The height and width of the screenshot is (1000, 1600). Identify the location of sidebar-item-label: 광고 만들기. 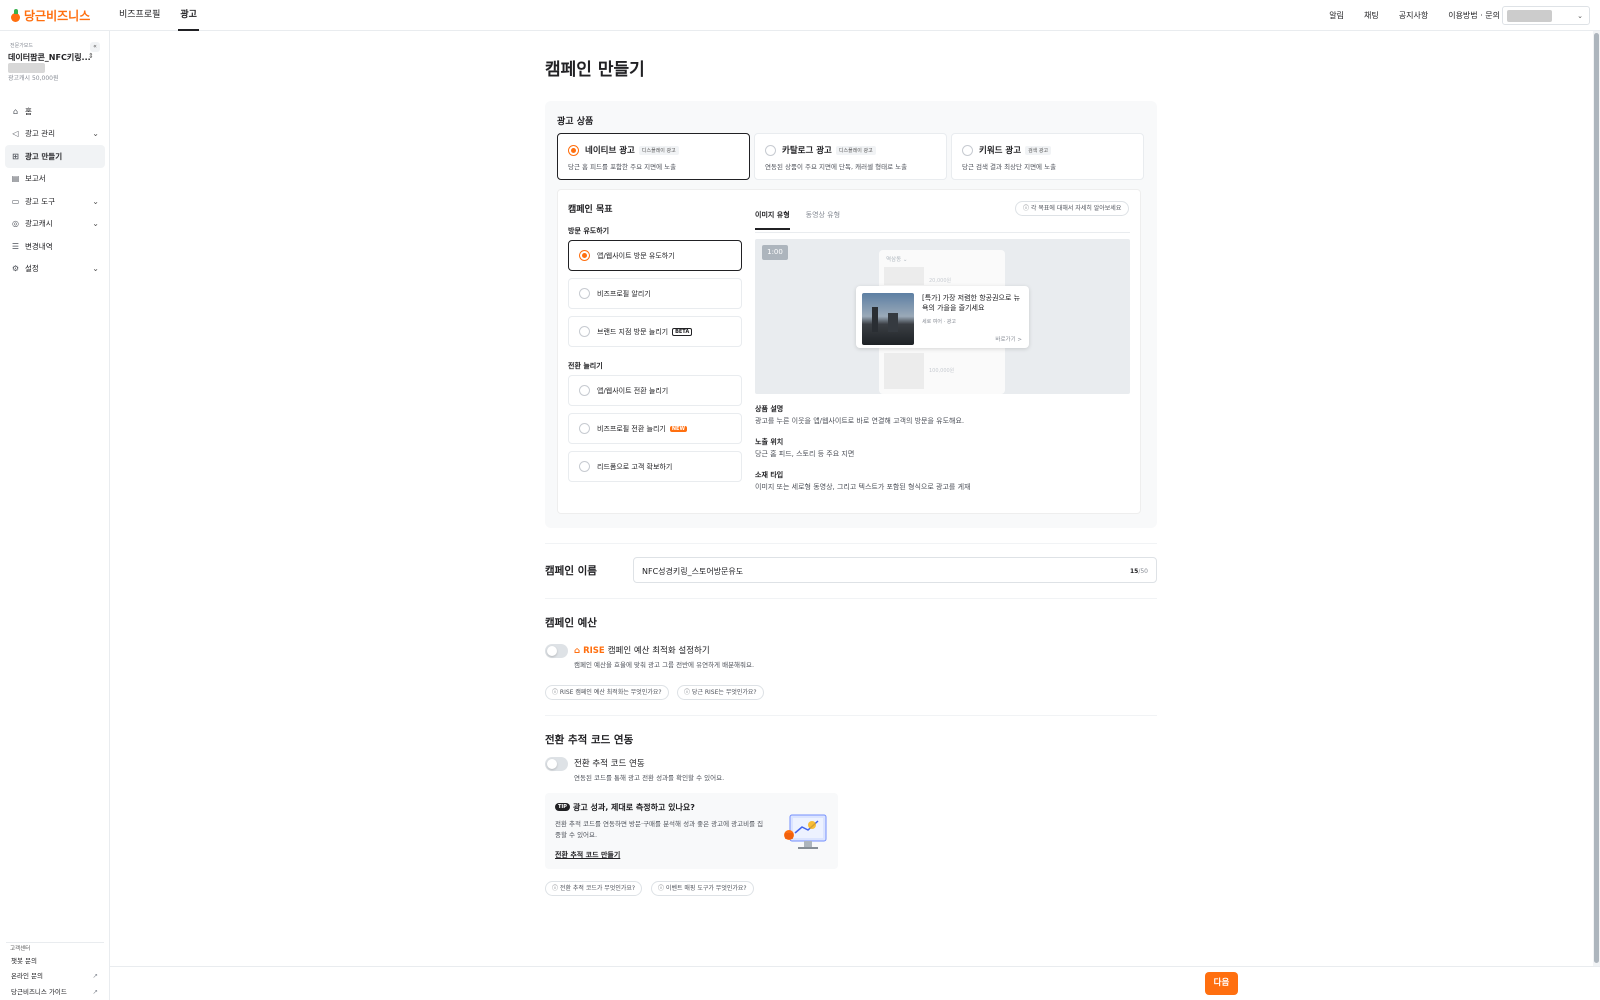
(44, 156).